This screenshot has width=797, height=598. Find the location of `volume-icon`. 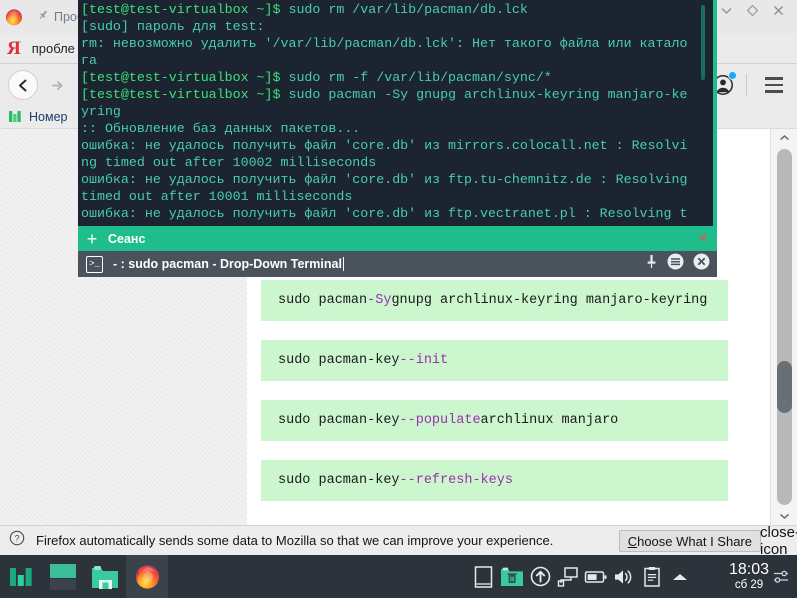

volume-icon is located at coordinates (624, 576).